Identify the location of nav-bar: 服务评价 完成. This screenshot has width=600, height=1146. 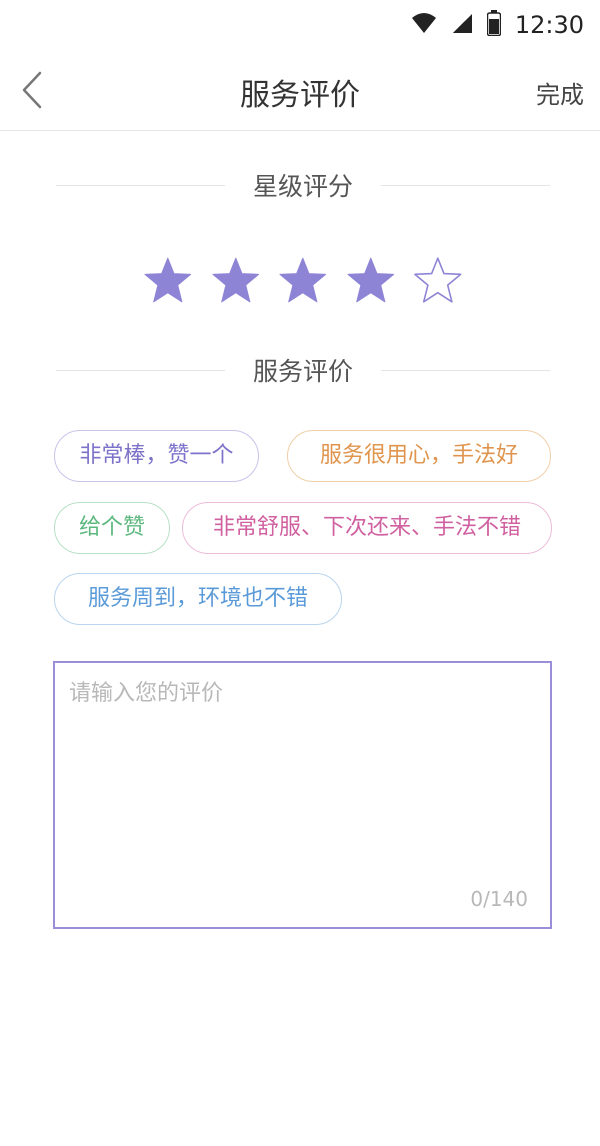
(300, 90).